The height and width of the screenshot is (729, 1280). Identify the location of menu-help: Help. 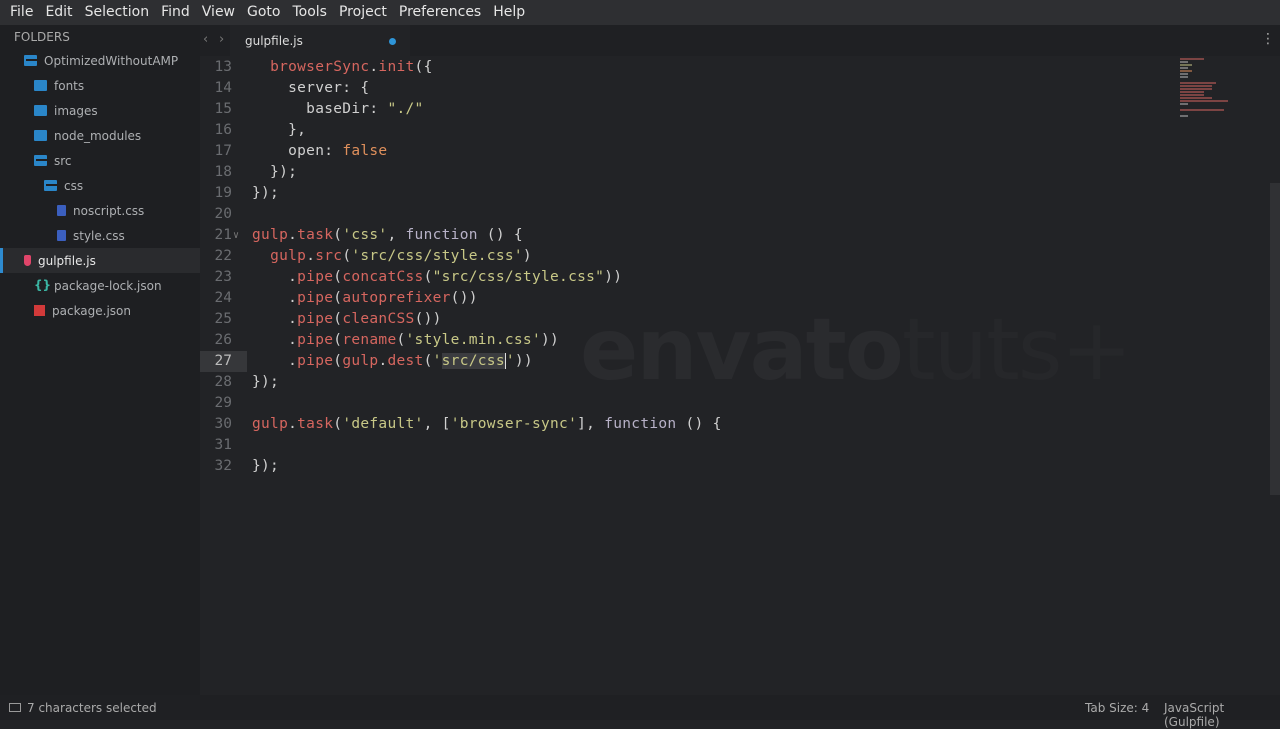
(509, 12).